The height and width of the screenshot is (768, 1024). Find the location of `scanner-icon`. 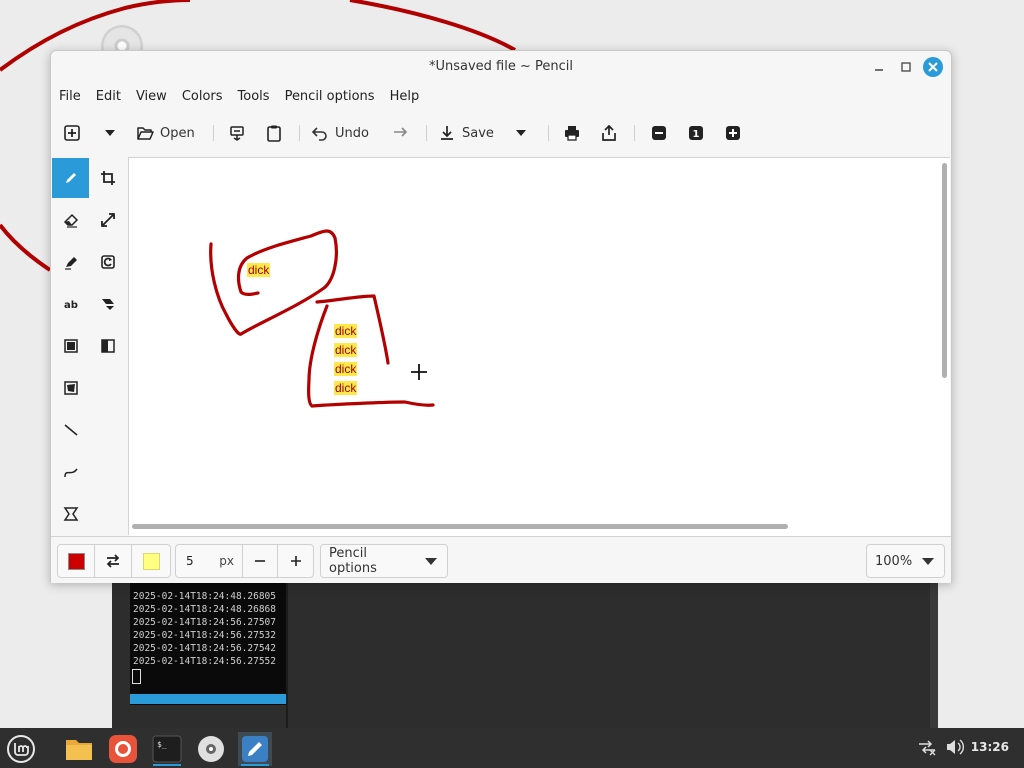

scanner-icon is located at coordinates (237, 133).